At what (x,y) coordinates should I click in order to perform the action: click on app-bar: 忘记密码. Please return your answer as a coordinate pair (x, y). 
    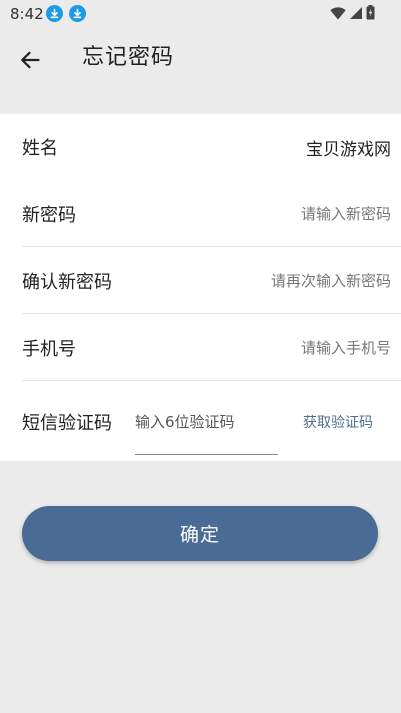
    Looking at the image, I should click on (200, 59).